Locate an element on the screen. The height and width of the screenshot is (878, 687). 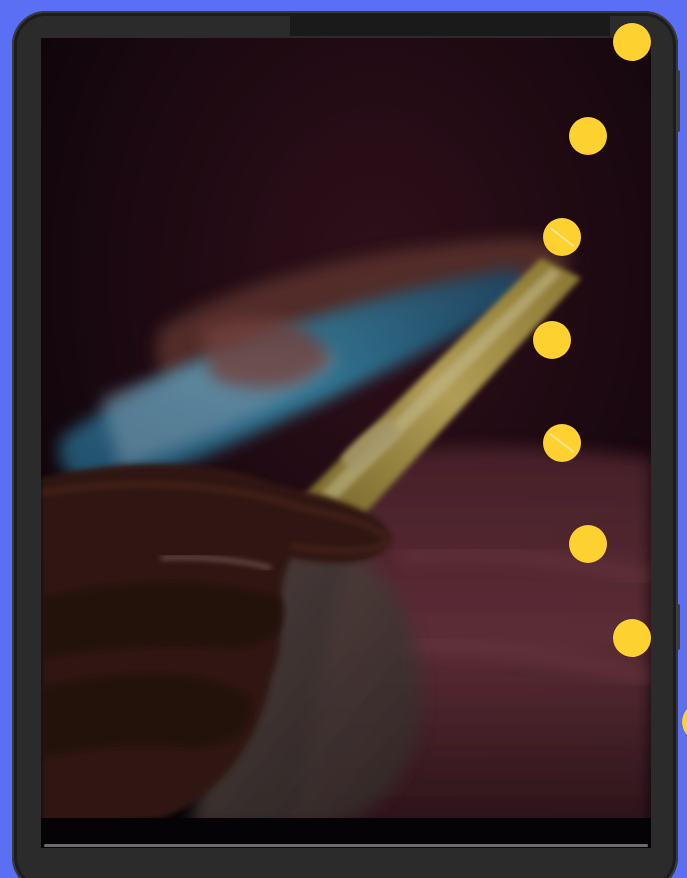
home-indicator is located at coordinates (346, 845).